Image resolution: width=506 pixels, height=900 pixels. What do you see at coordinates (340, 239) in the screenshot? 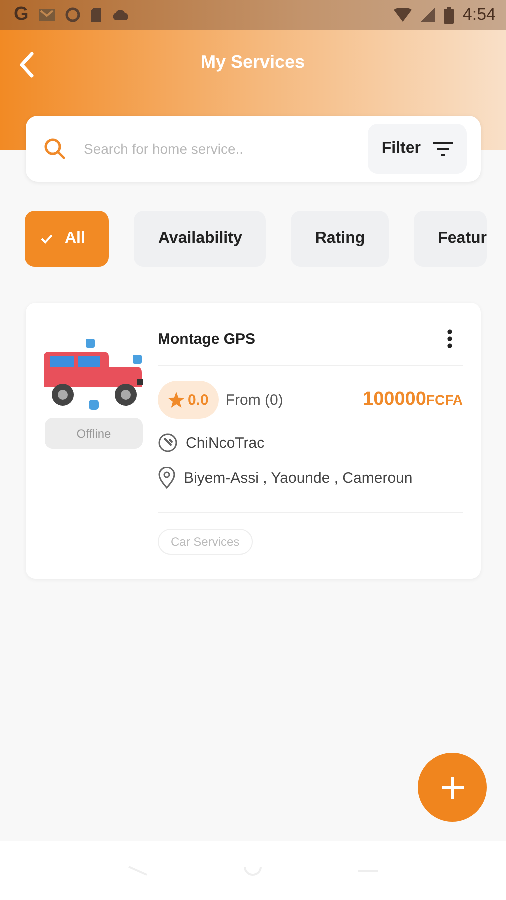
I see `filter-chip: Rating` at bounding box center [340, 239].